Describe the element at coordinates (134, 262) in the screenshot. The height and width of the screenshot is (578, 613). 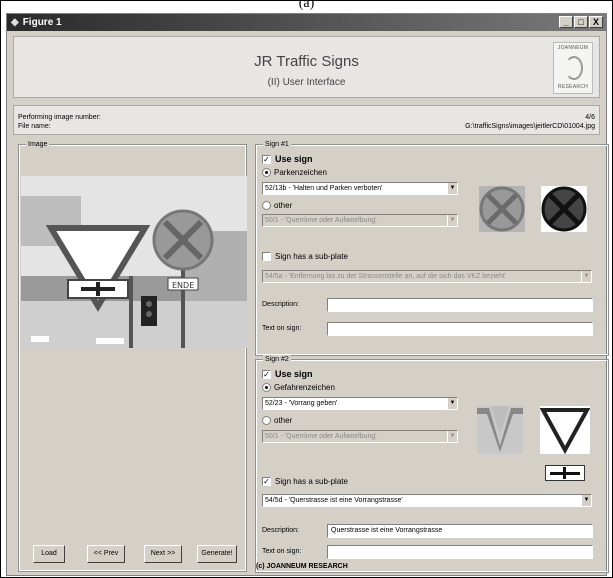
I see `traffic-photo: ENDE` at that location.